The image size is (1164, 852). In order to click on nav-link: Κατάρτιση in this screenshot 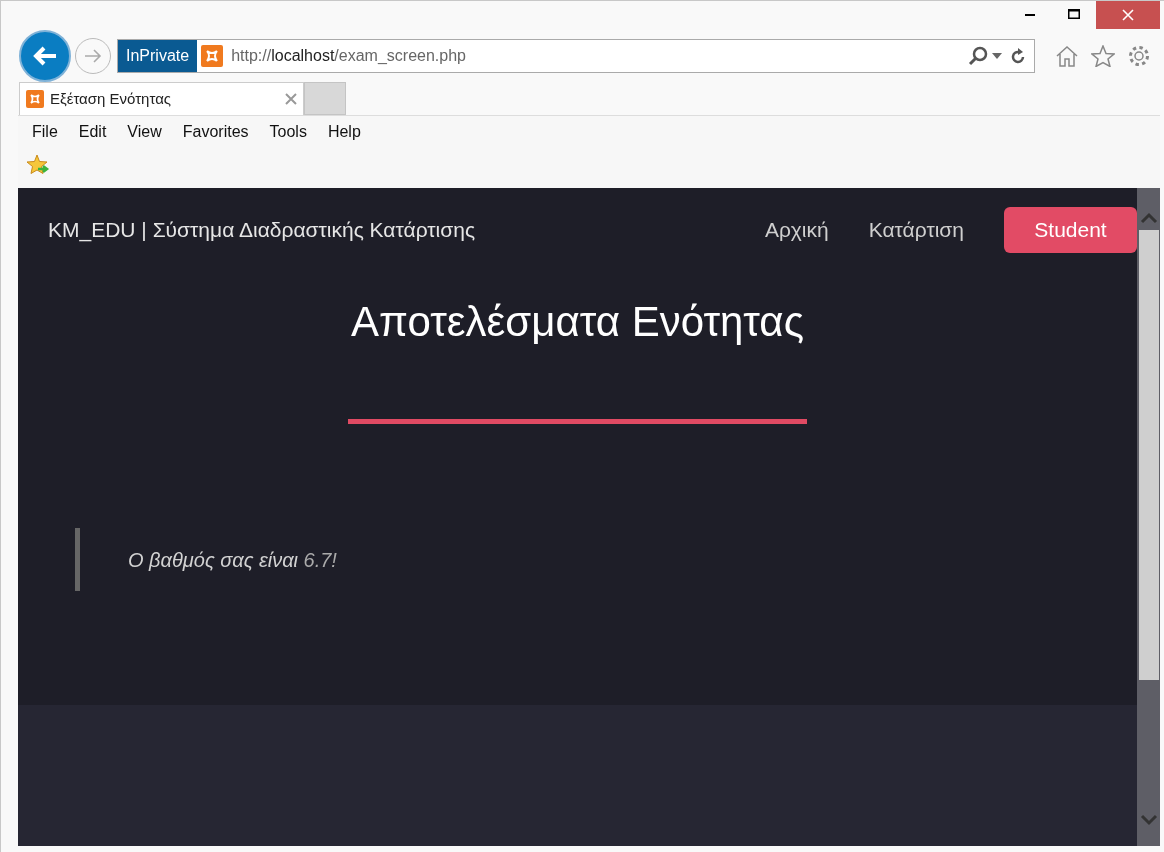, I will do `click(916, 230)`.